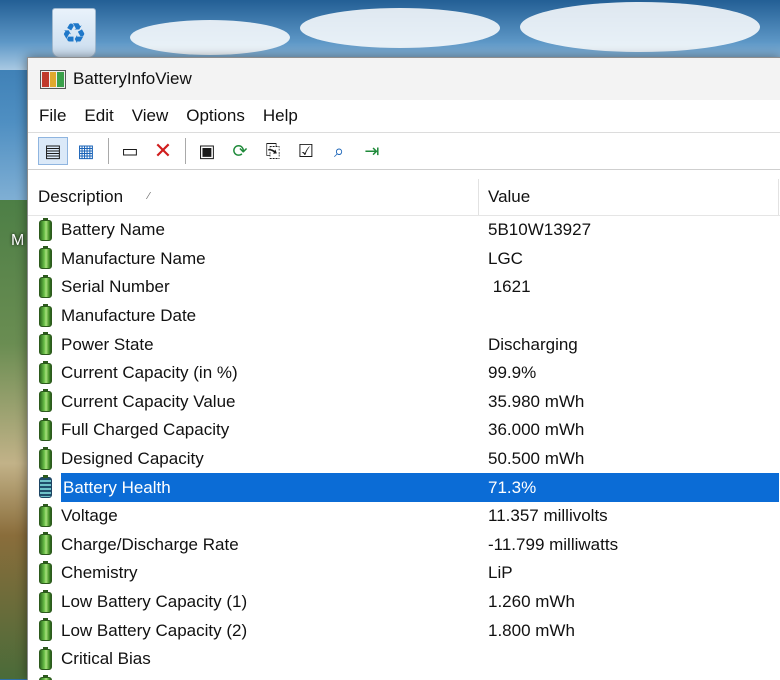 Image resolution: width=780 pixels, height=680 pixels. Describe the element at coordinates (253, 659) in the screenshot. I see `description-cell: Critical Bias` at that location.